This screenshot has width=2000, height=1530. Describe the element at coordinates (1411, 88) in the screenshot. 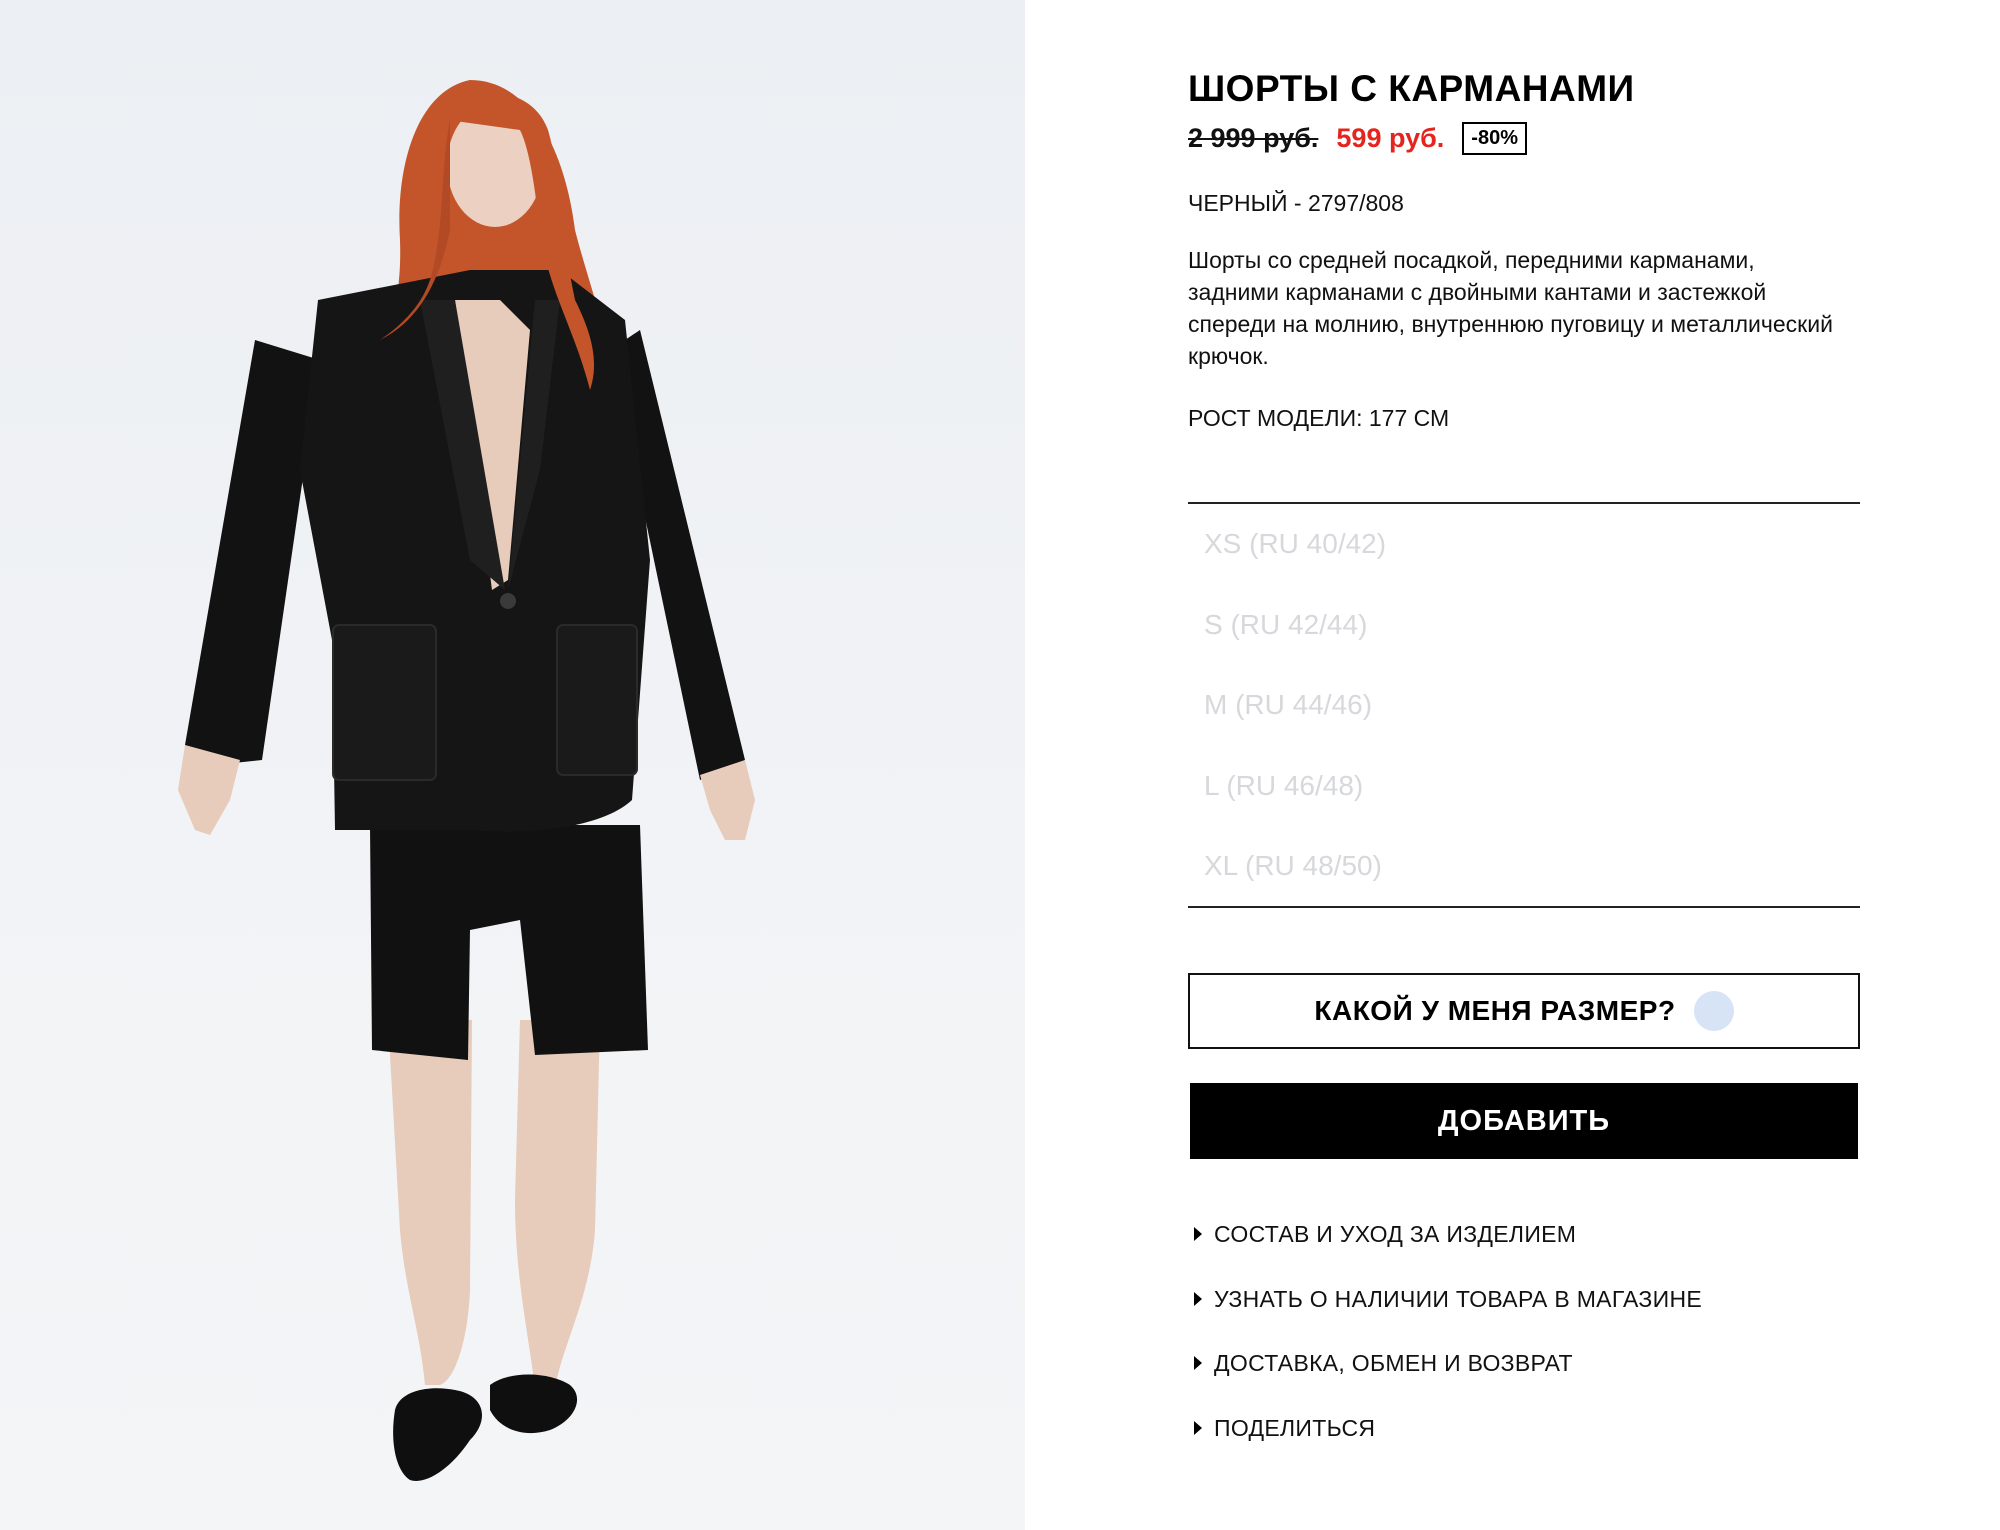

I see `product-title: ШОРТЫ С КАРМАНАМИ` at that location.